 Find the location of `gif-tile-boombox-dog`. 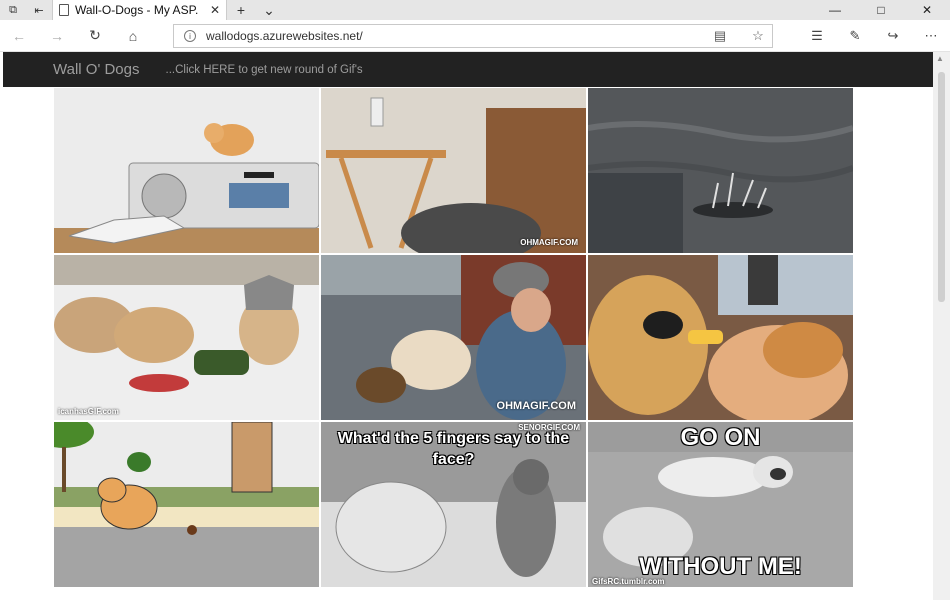

gif-tile-boombox-dog is located at coordinates (186, 170).